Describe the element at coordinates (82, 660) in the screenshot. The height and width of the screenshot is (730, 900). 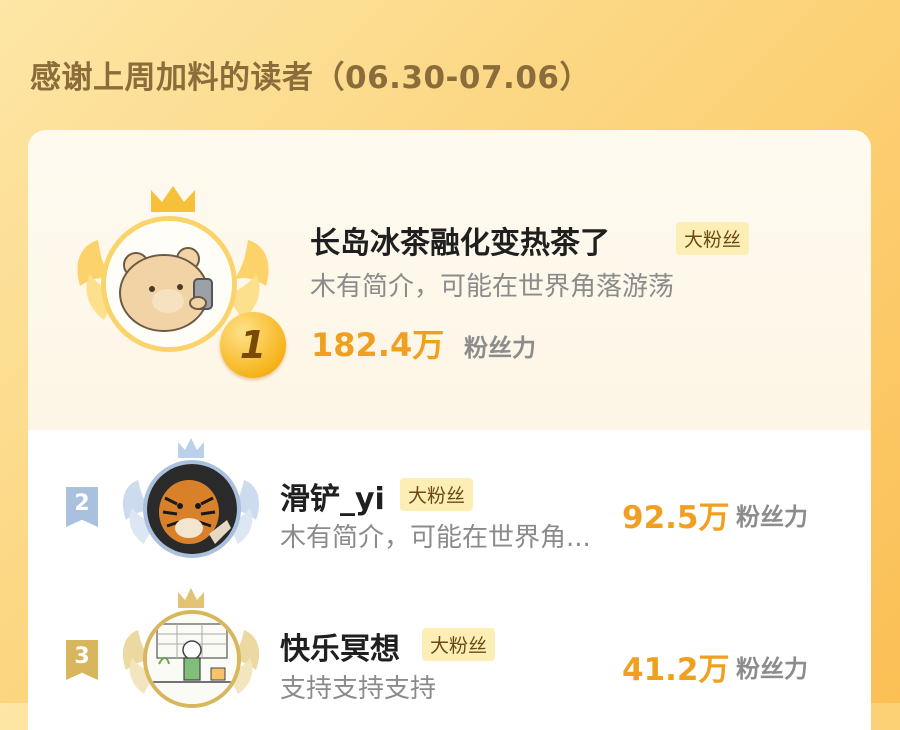
I see `rank-number-flag: 3` at that location.